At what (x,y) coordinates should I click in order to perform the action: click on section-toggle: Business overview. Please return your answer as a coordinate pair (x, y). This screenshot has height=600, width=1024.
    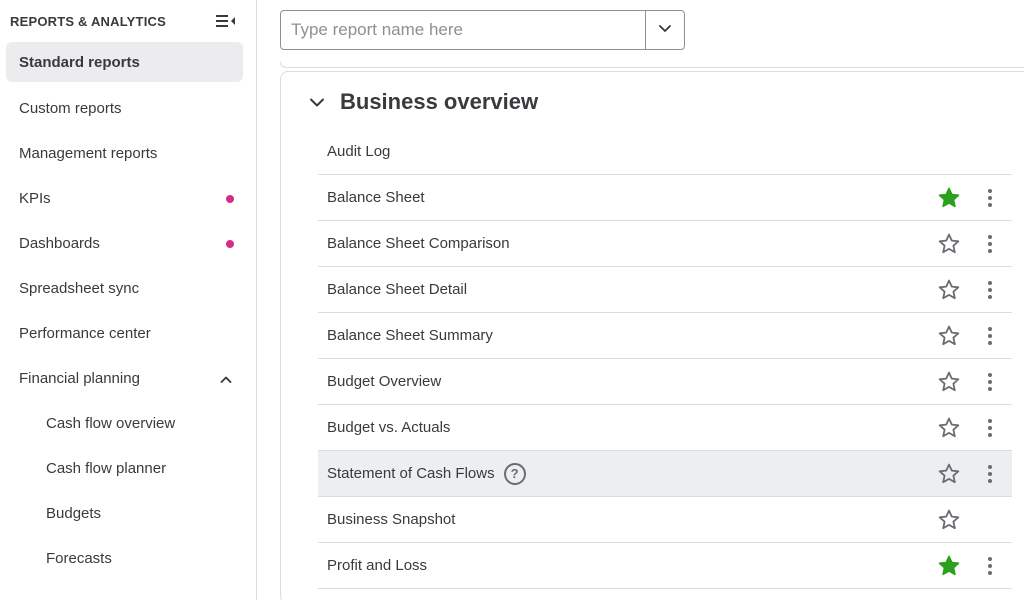
    Looking at the image, I should click on (423, 102).